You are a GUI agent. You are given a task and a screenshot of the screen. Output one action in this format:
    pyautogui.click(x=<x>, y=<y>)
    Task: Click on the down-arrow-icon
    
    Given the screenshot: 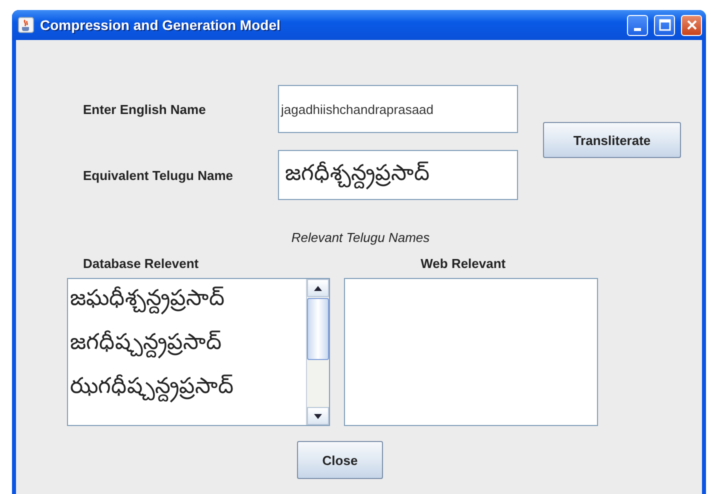 What is the action you would take?
    pyautogui.click(x=318, y=416)
    